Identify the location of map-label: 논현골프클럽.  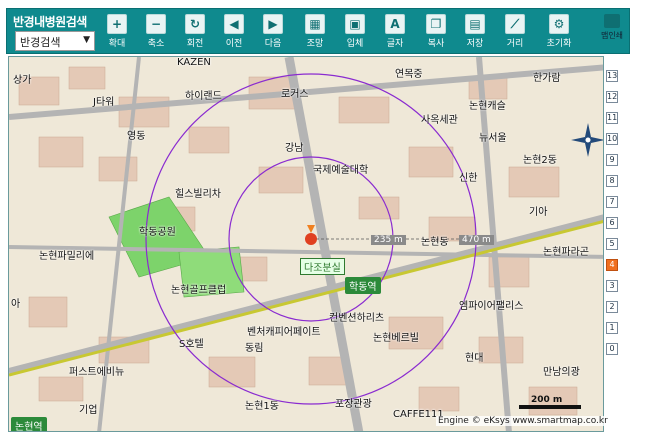
(199, 290).